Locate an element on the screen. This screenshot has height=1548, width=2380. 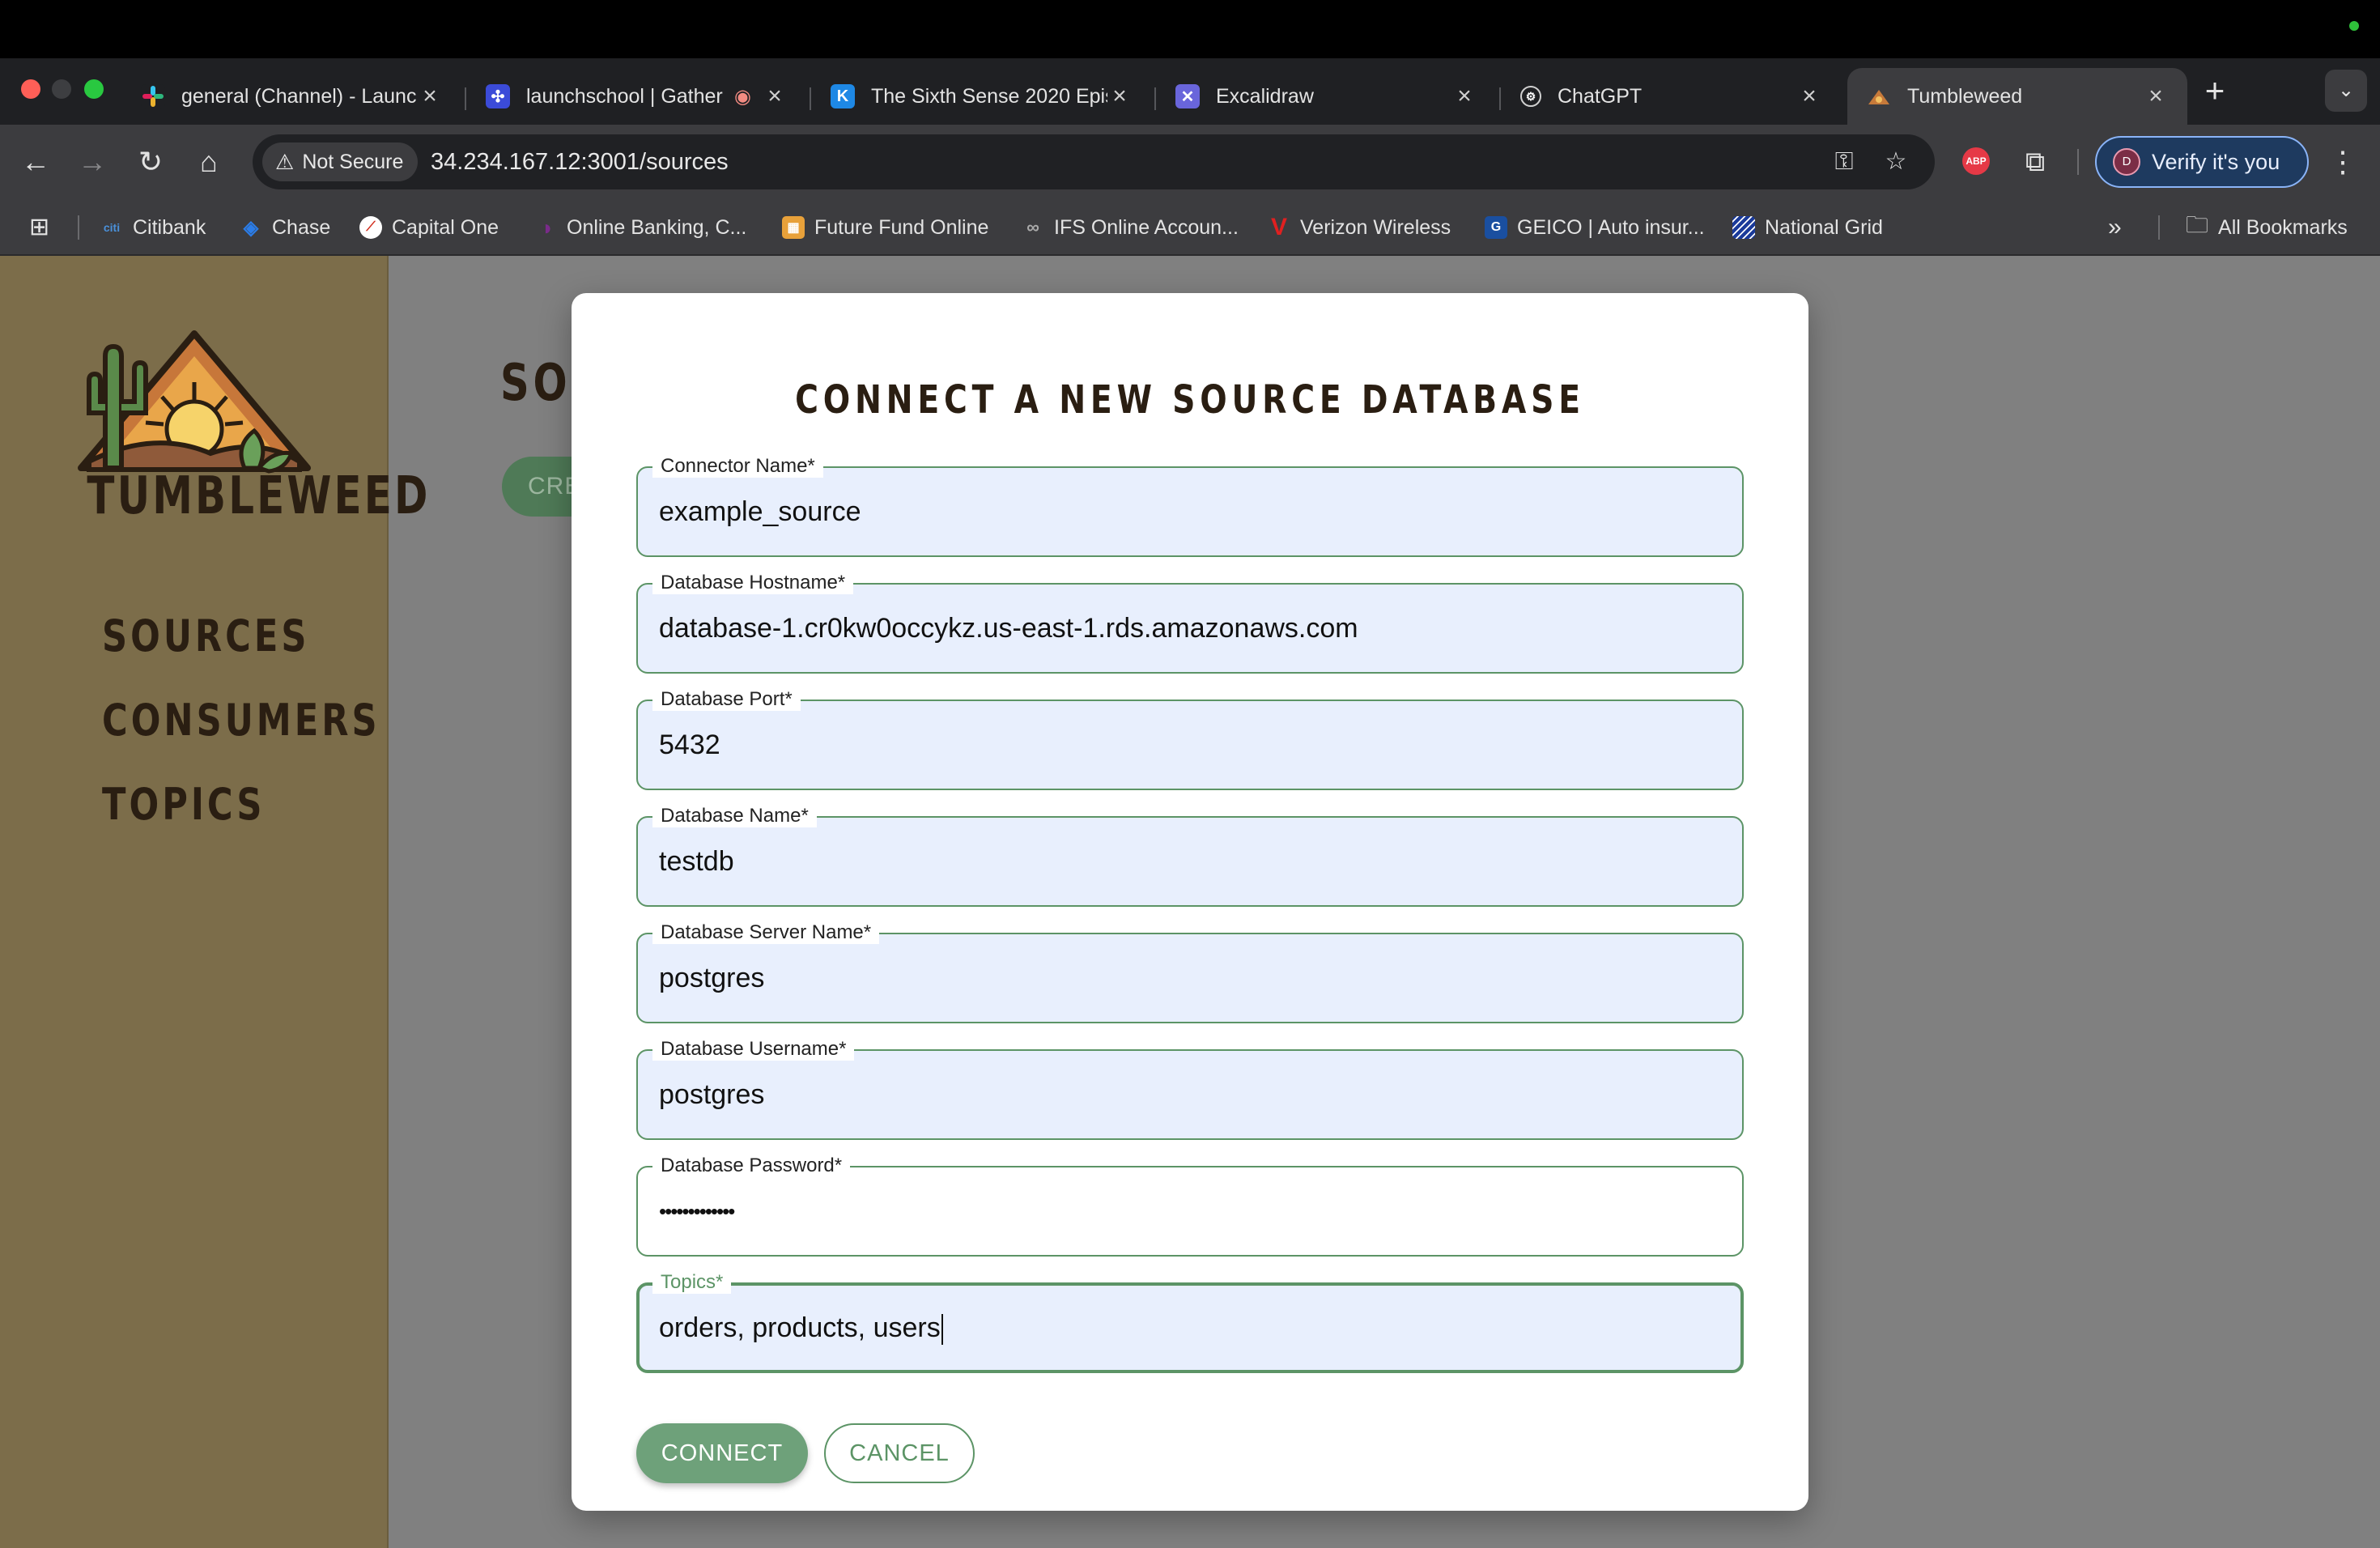
tab-sixth-sense: K The Sixth Sense 2020 Episode × is located at coordinates (981, 96).